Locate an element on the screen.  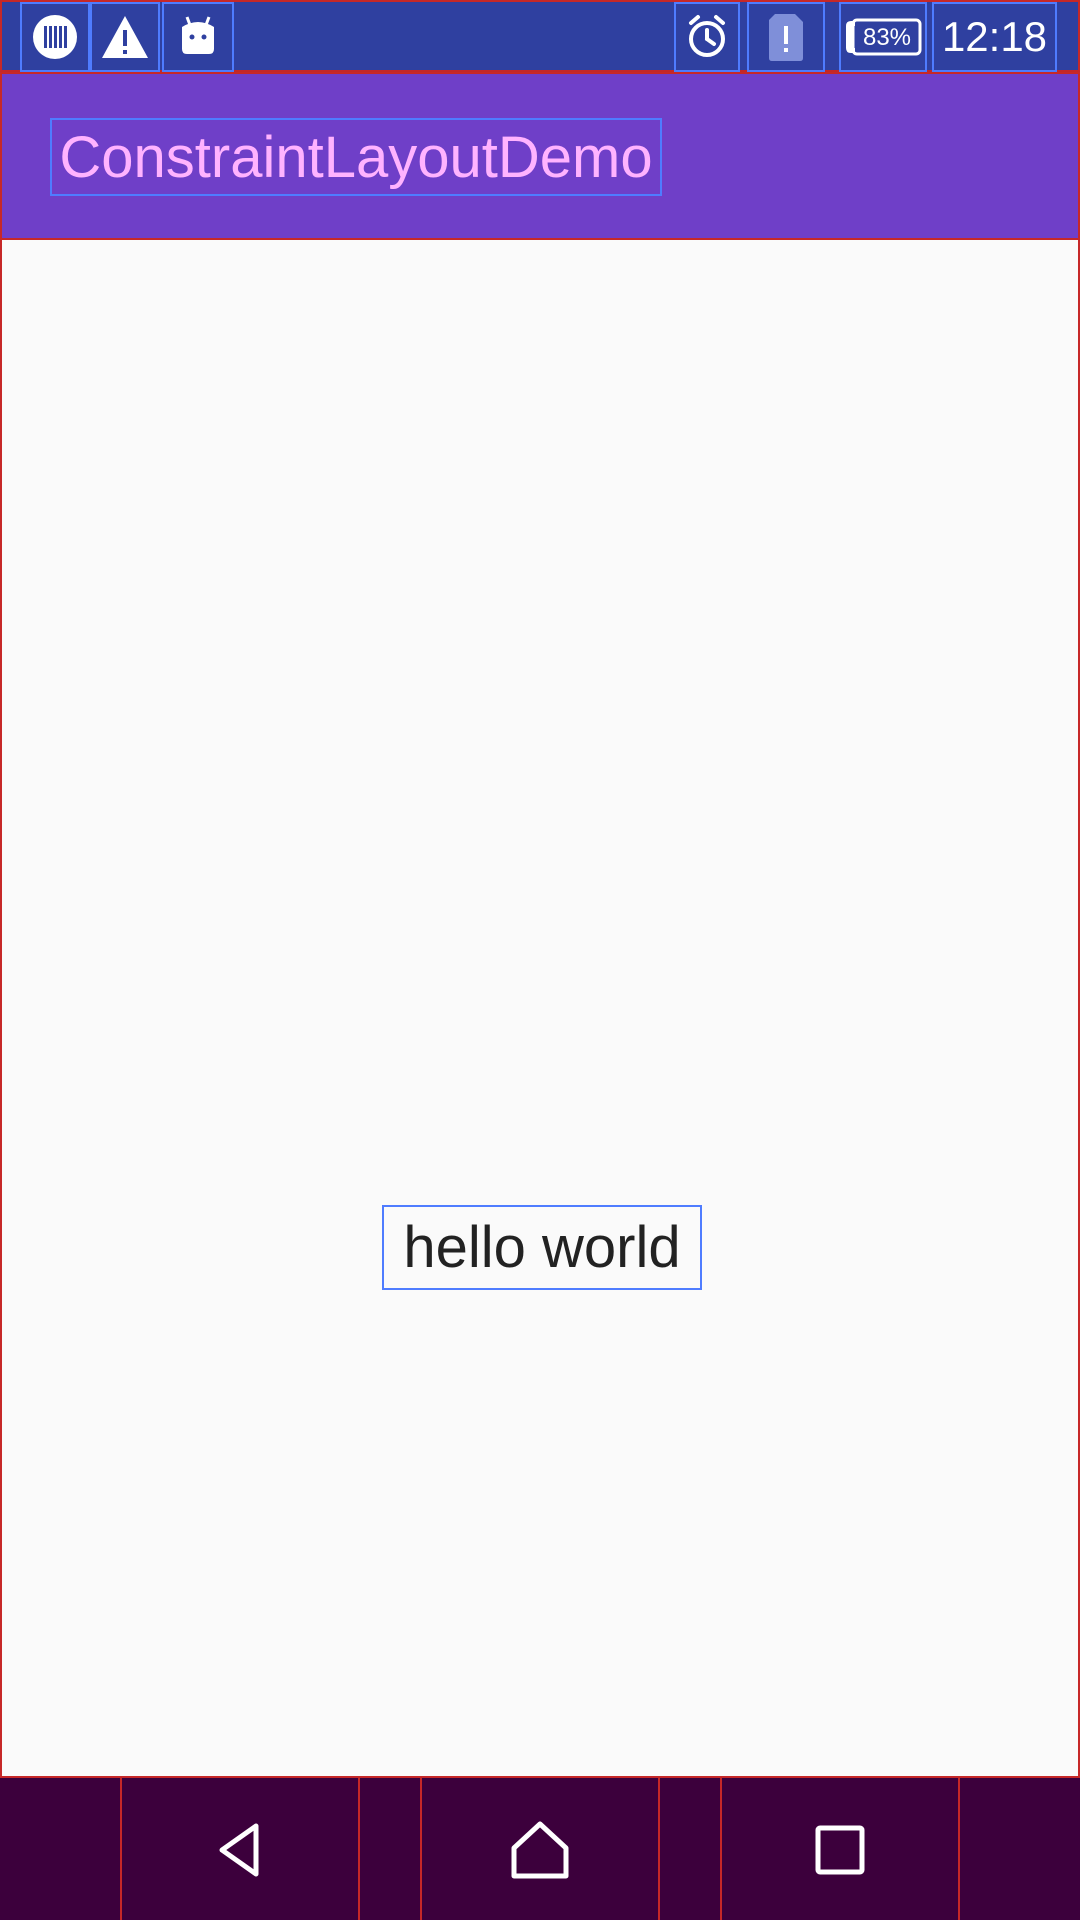
status-time: 12:18 is located at coordinates (994, 37).